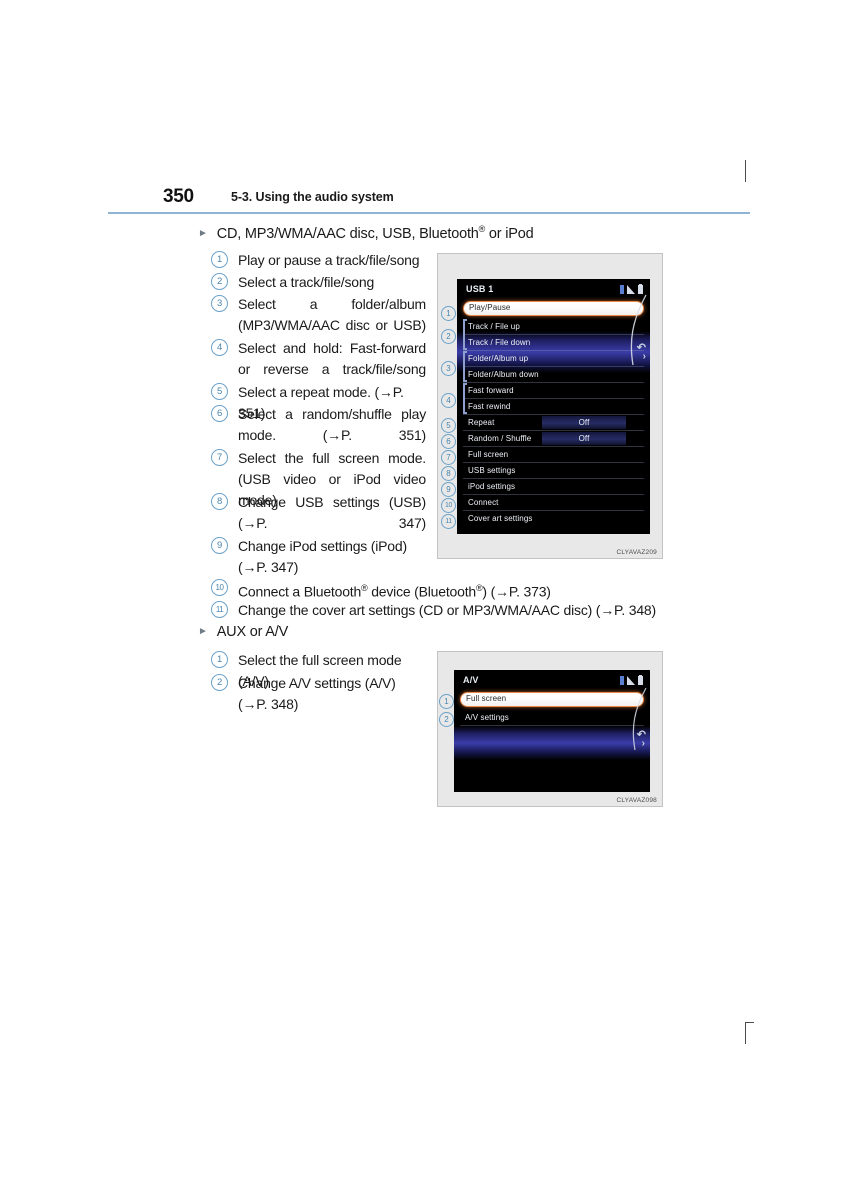  Describe the element at coordinates (219, 347) in the screenshot. I see `item-number: 4` at that location.